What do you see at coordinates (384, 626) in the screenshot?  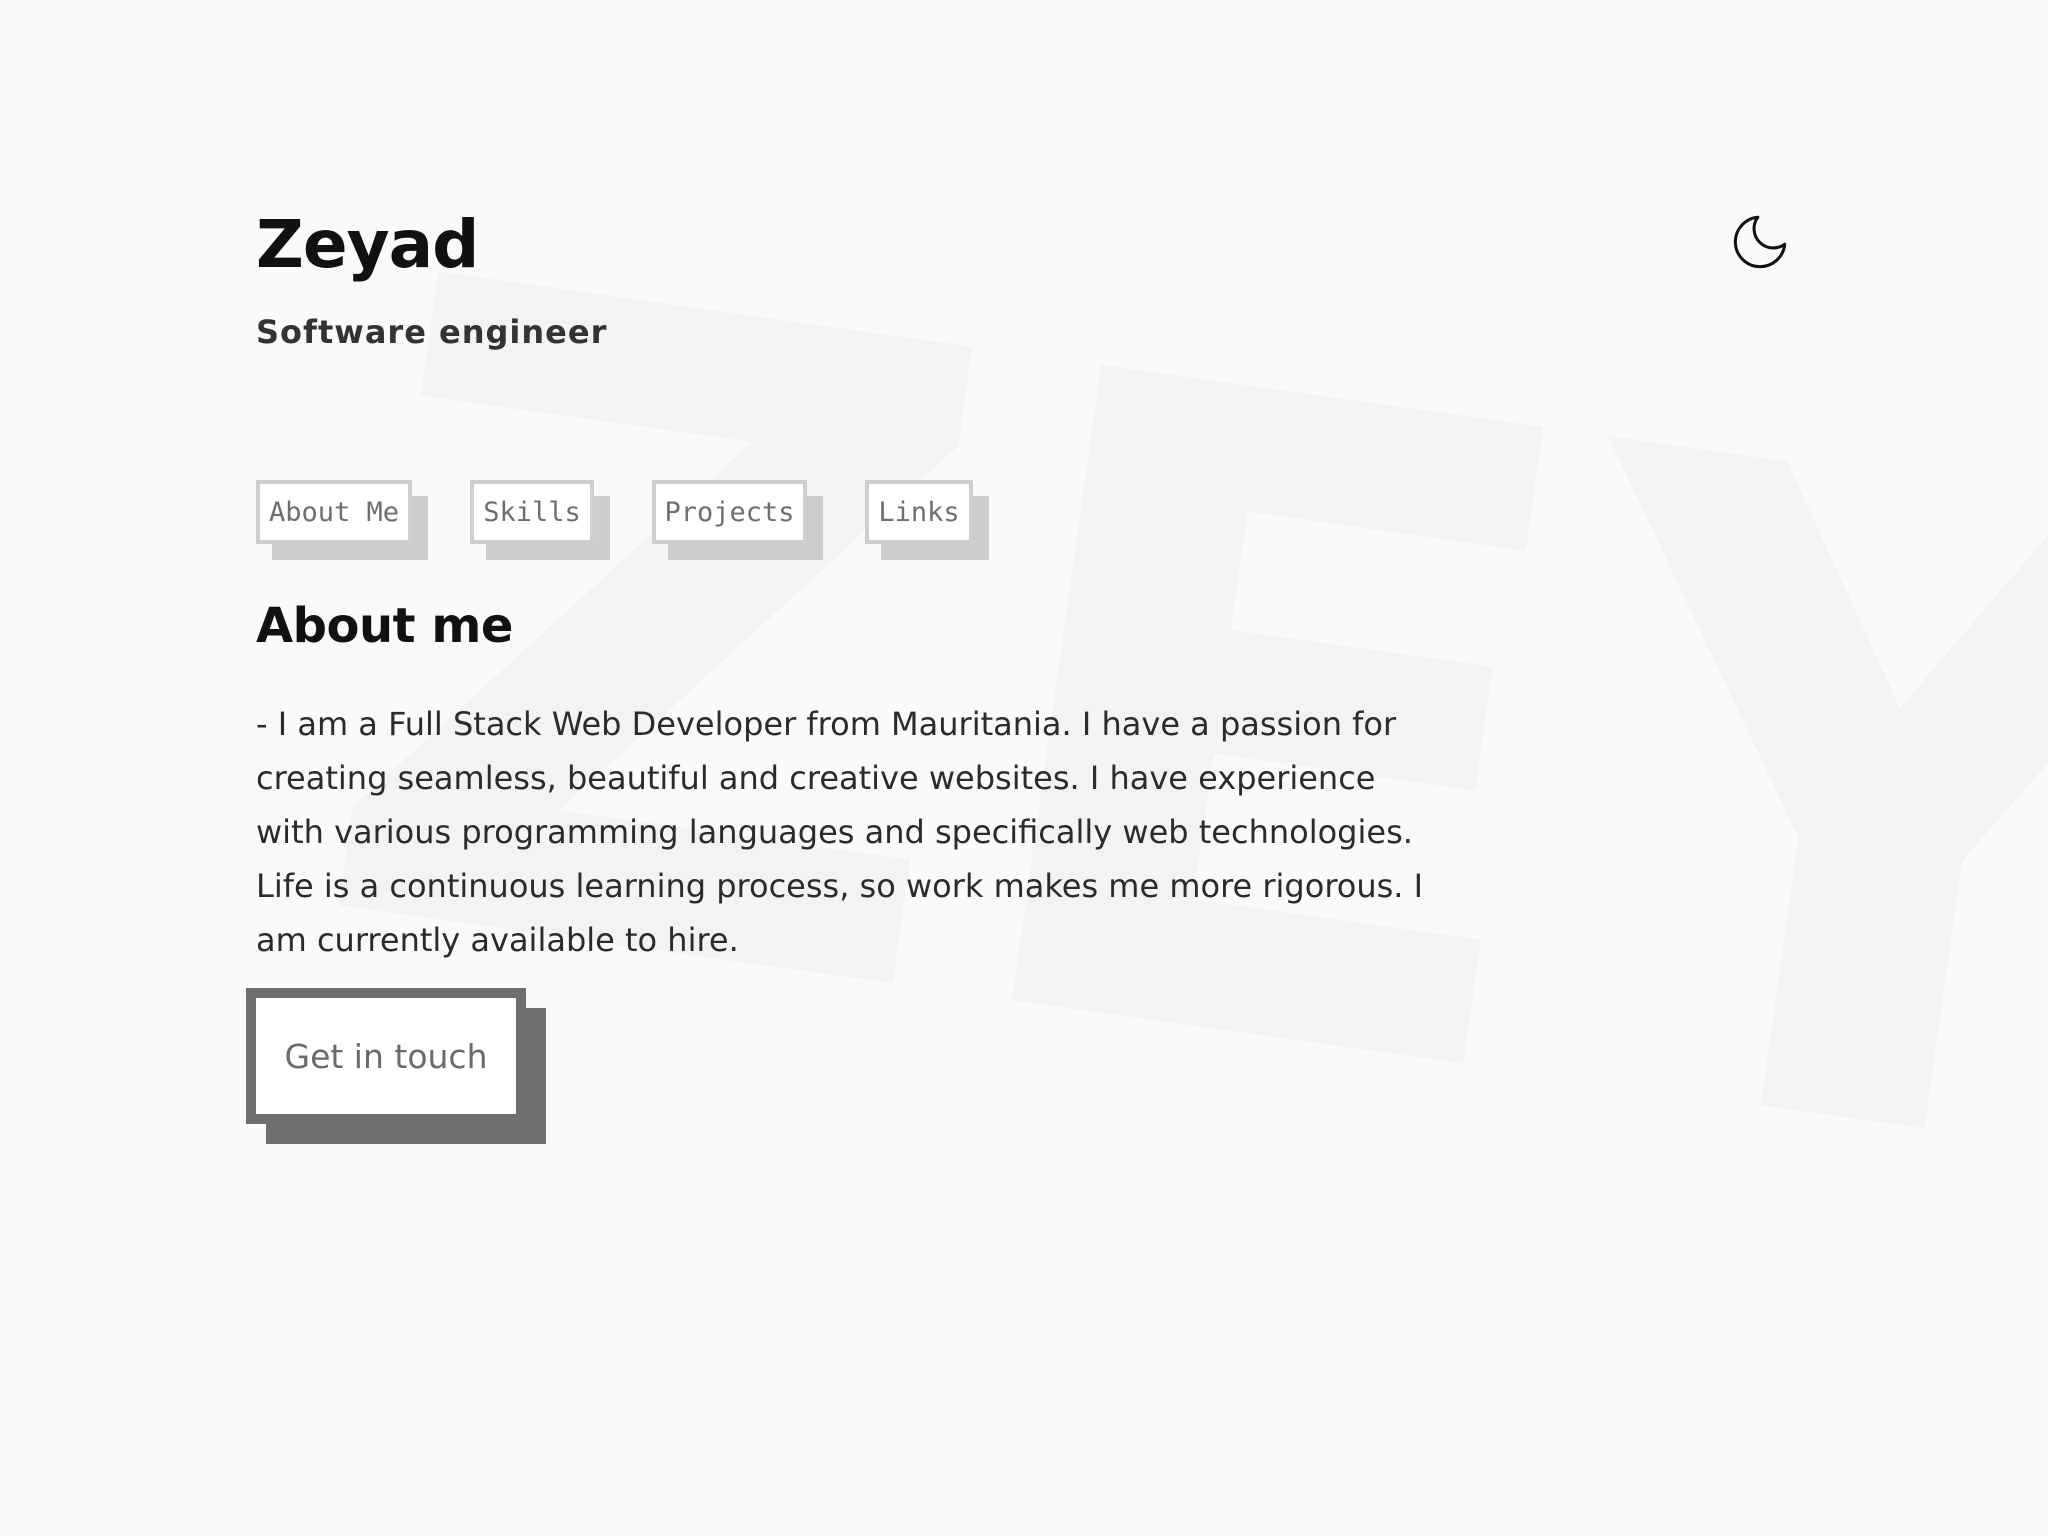 I see `about-title: About me` at bounding box center [384, 626].